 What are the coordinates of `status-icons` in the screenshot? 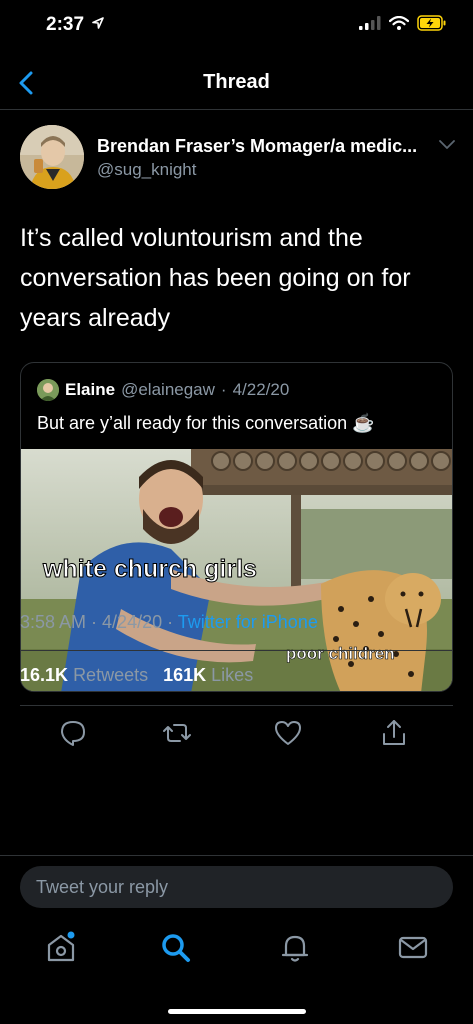 It's located at (403, 23).